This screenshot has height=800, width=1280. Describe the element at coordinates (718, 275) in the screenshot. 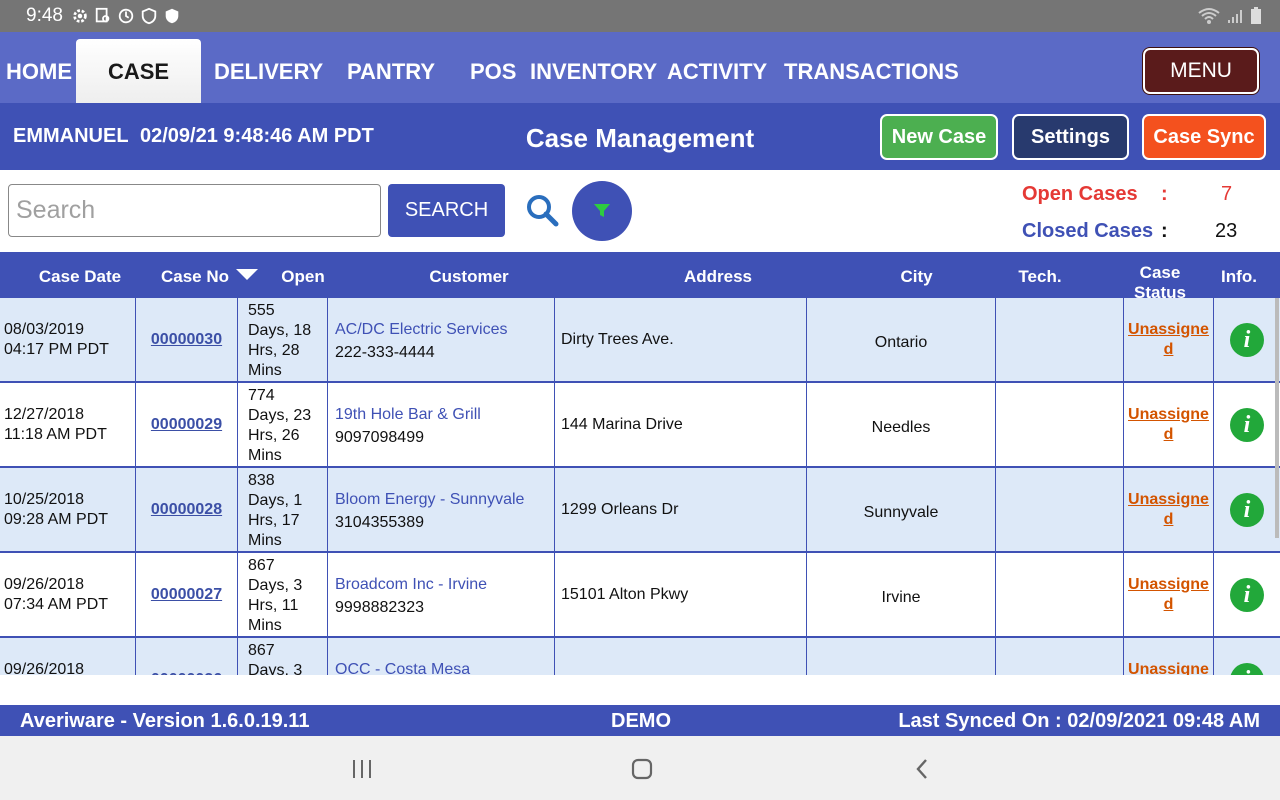

I see `col-address: Address` at that location.